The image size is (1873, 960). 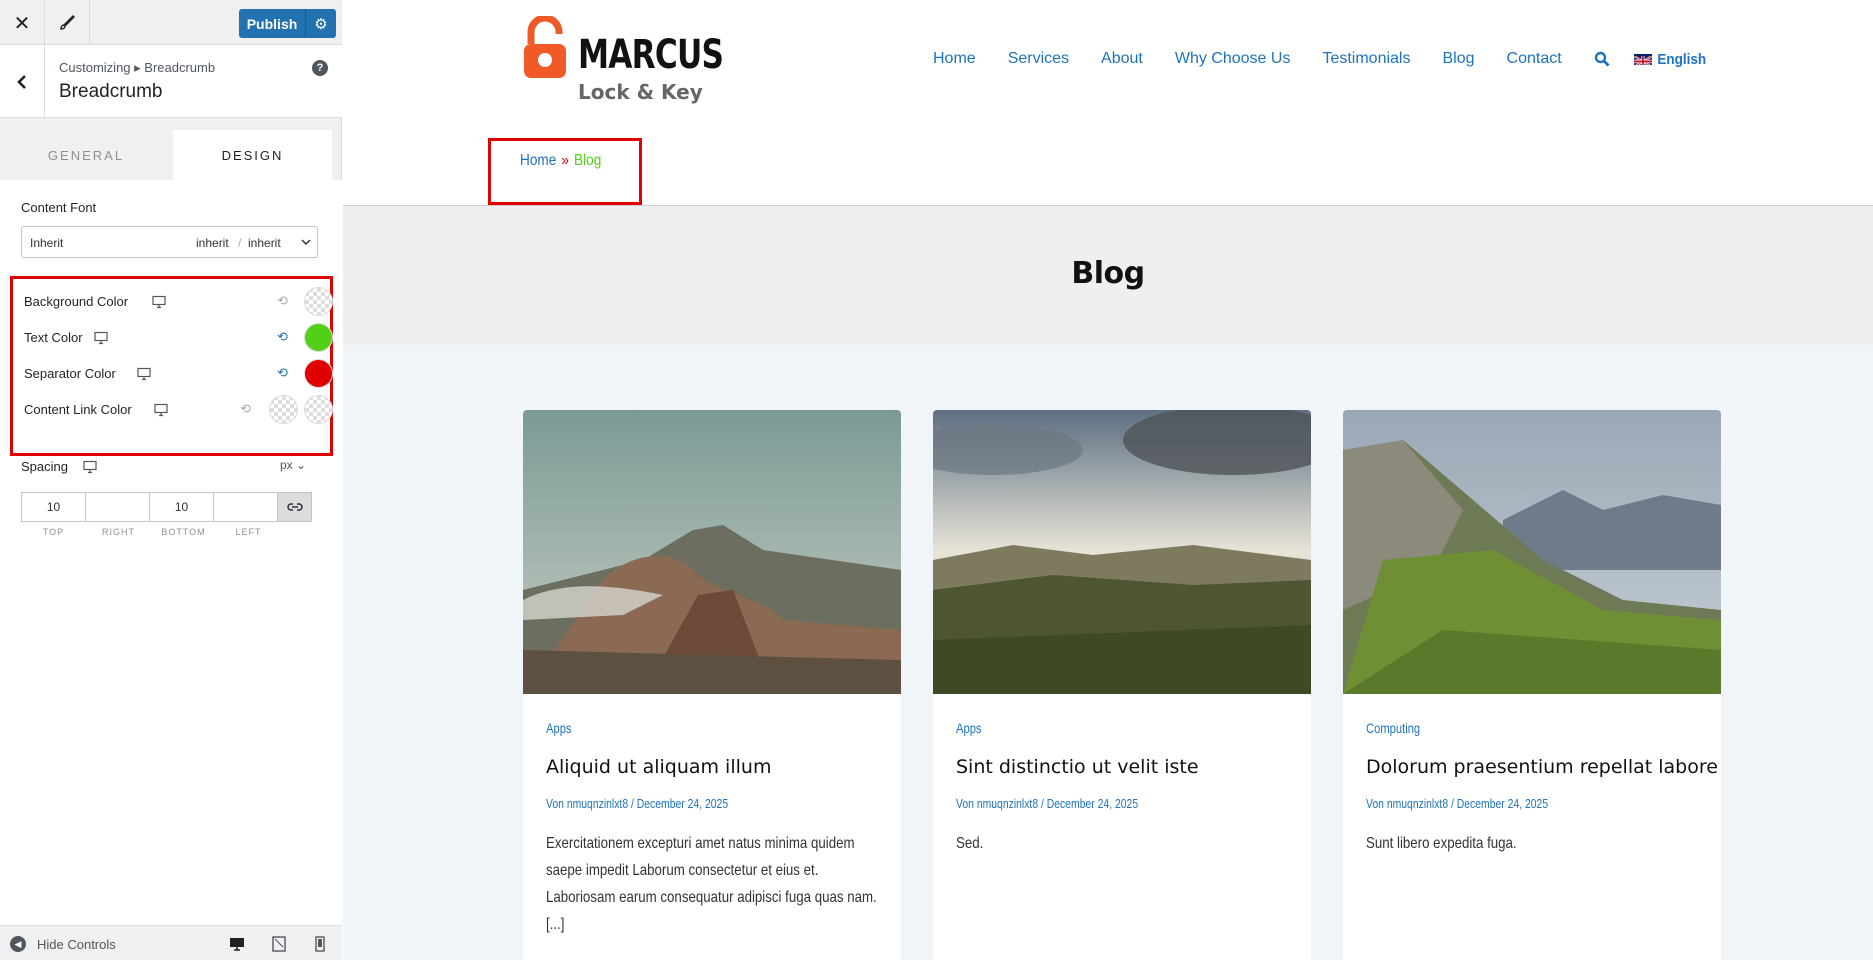 What do you see at coordinates (318, 409) in the screenshot?
I see `content-link-hover-color-swatch` at bounding box center [318, 409].